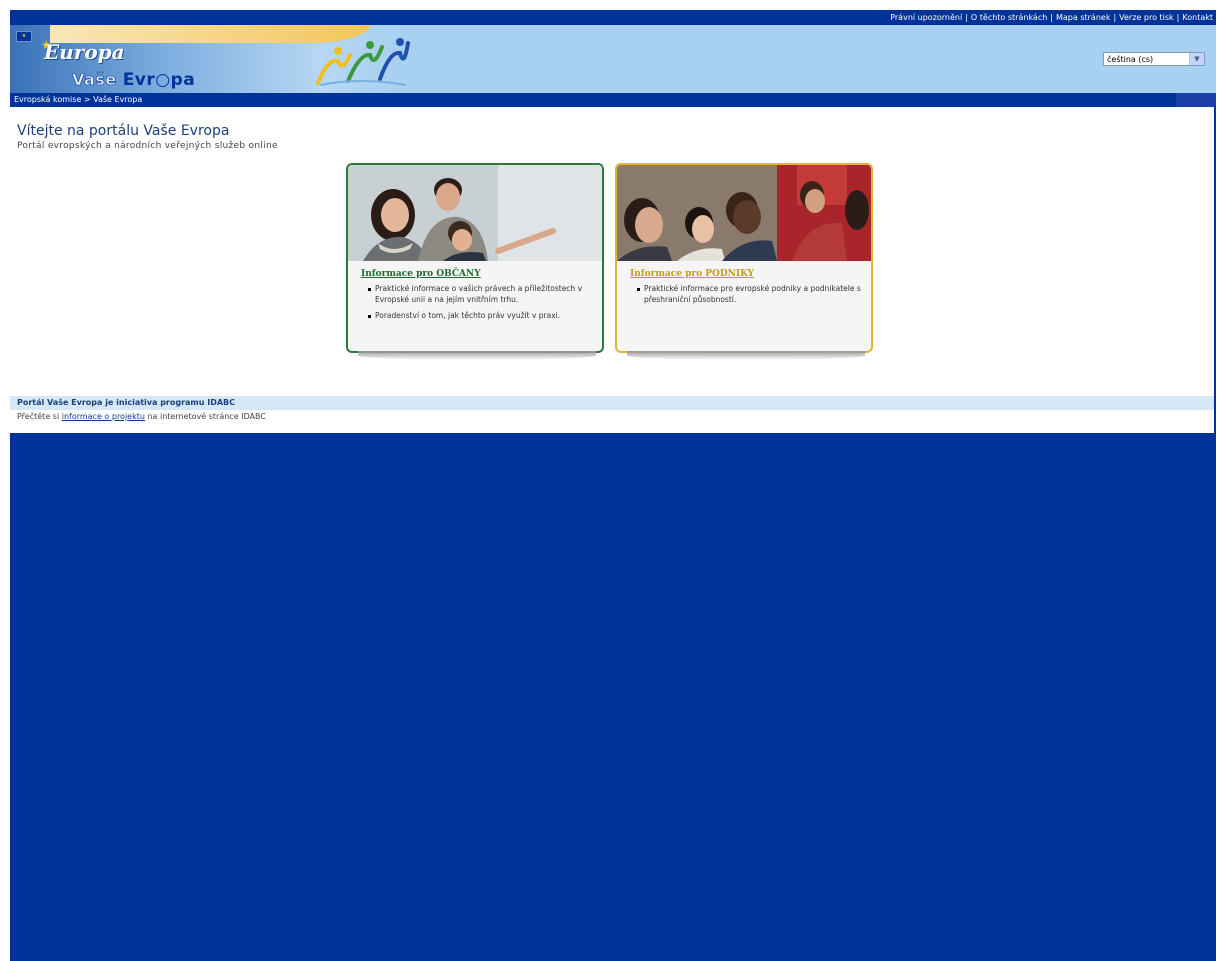 This screenshot has width=1220, height=961. What do you see at coordinates (692, 274) in the screenshot?
I see `business-title-link: Informace pro PODNIKY` at bounding box center [692, 274].